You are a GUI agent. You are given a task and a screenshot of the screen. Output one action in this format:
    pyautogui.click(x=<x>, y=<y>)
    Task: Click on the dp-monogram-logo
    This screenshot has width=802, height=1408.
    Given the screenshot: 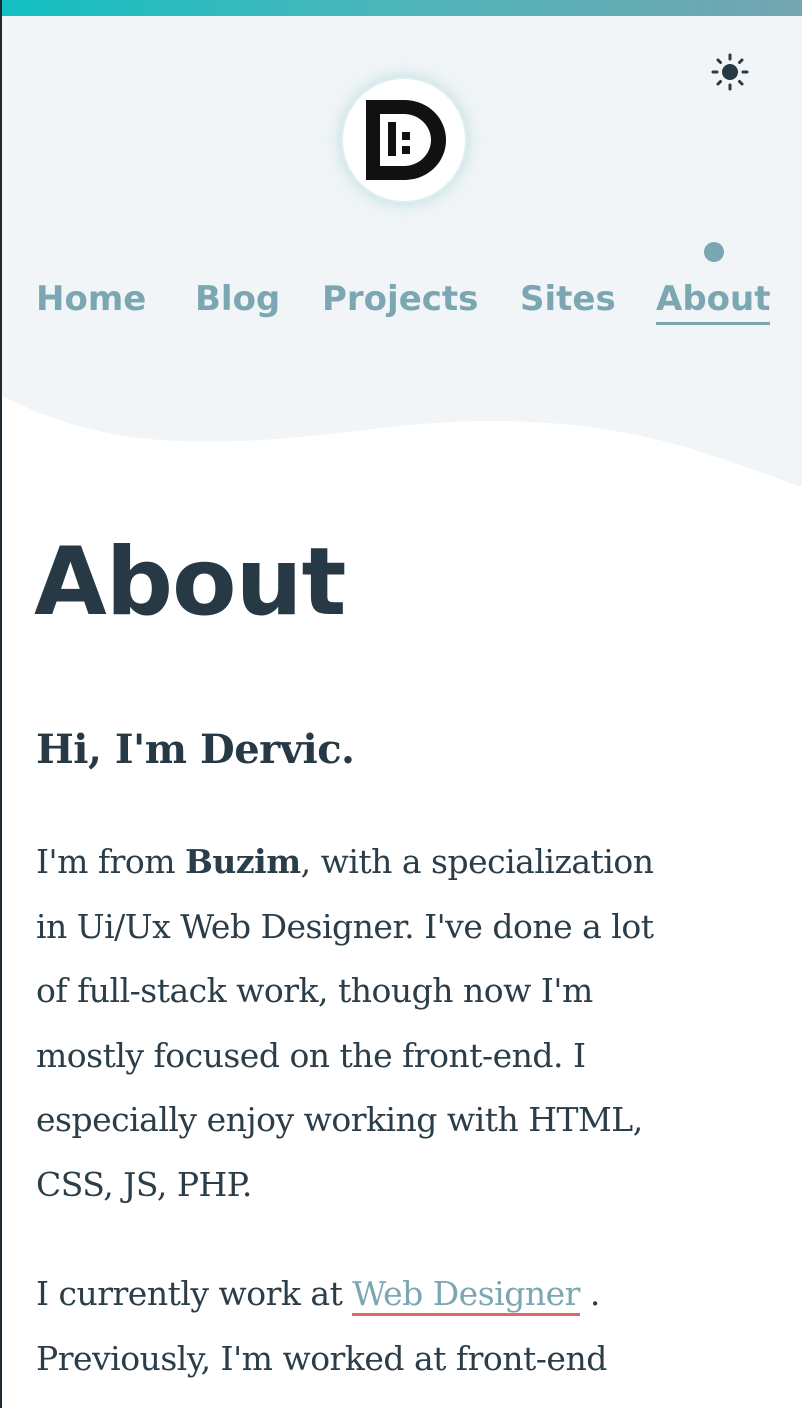 What is the action you would take?
    pyautogui.click(x=406, y=140)
    